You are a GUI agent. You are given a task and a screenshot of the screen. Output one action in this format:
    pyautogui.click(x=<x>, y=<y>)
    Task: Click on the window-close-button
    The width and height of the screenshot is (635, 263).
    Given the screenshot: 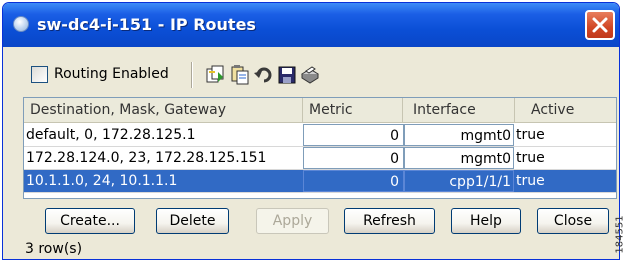 What is the action you would take?
    pyautogui.click(x=600, y=25)
    